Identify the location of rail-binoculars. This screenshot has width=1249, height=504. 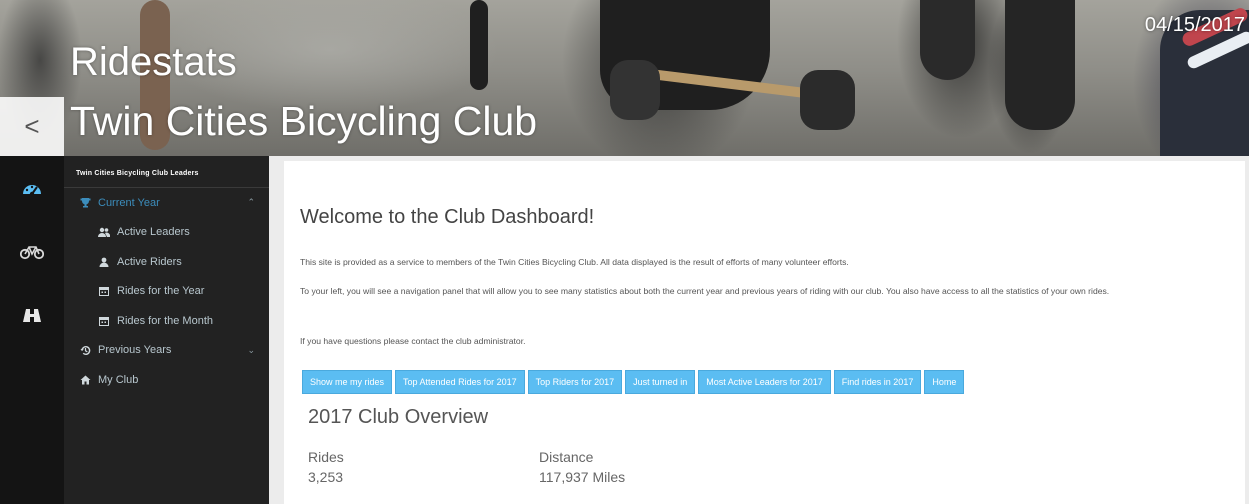
(32, 316).